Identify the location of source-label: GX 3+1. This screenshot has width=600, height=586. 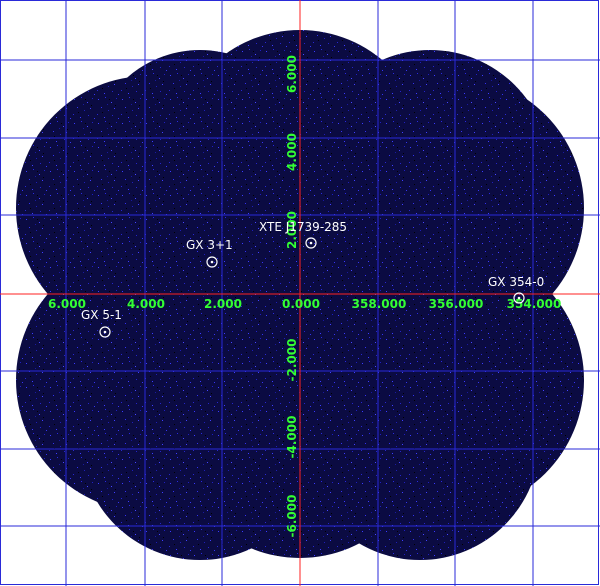
(209, 245).